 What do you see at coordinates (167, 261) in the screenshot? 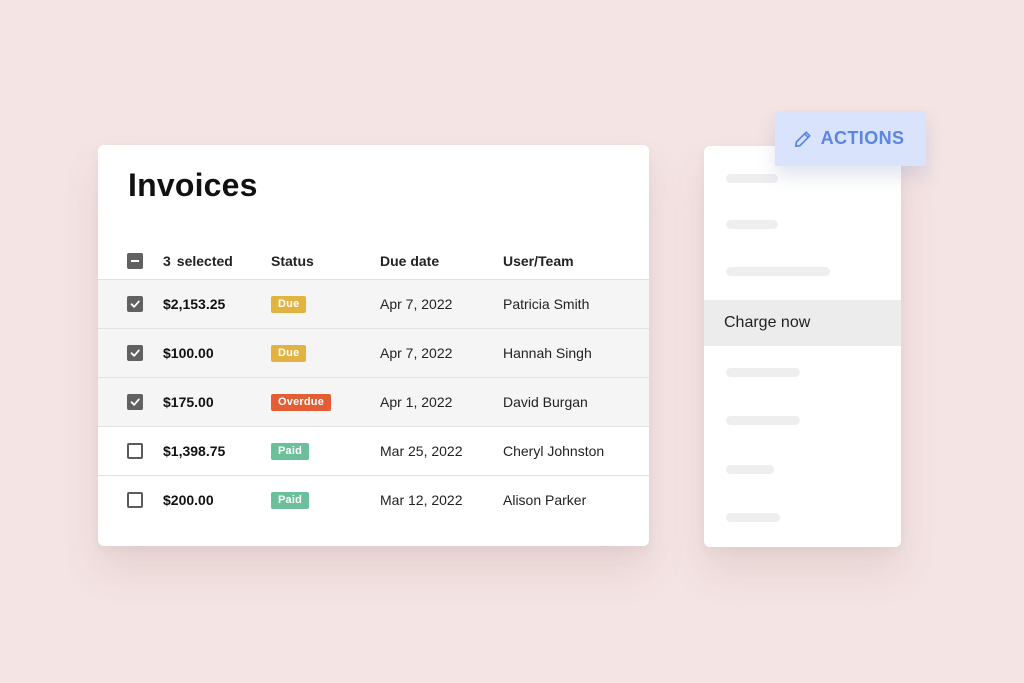
I see `selected-count: 3` at bounding box center [167, 261].